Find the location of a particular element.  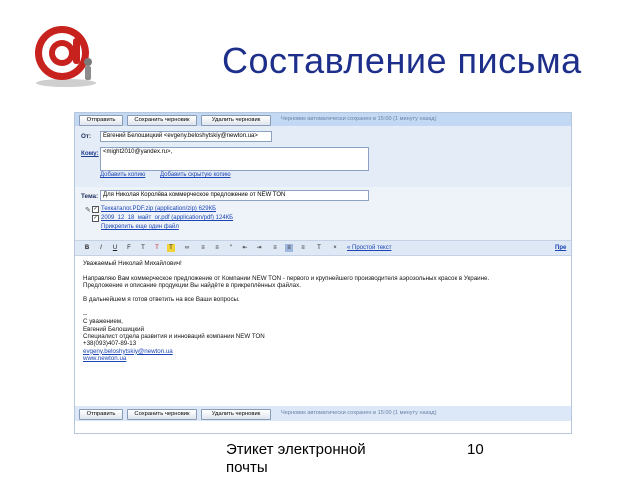

italic-icon: I is located at coordinates (101, 248).